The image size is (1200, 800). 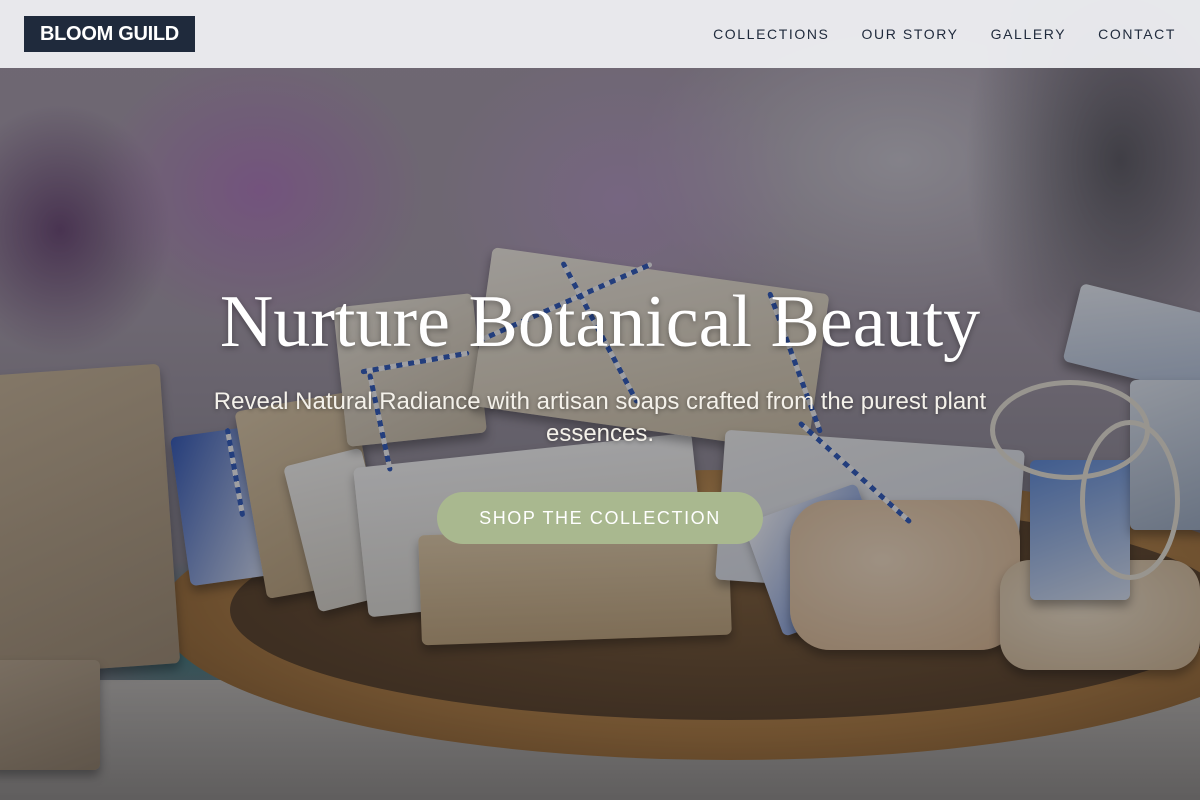 What do you see at coordinates (771, 34) in the screenshot?
I see `nav-link-collections: COLLECTIONS` at bounding box center [771, 34].